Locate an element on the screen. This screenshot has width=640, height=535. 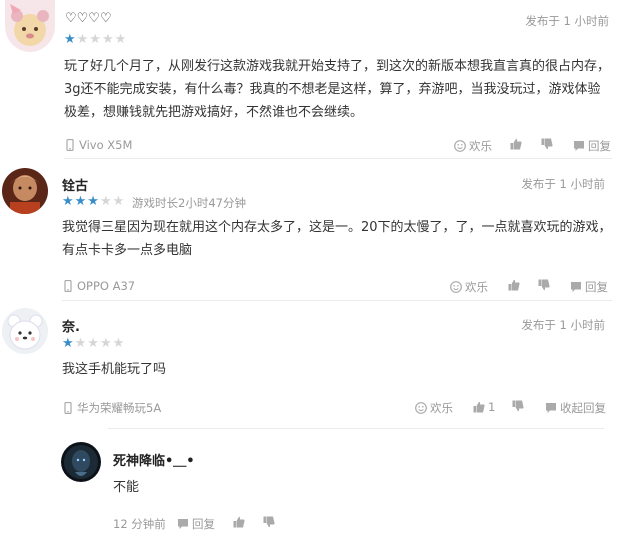
device-info: OPPO A37 is located at coordinates (98, 286).